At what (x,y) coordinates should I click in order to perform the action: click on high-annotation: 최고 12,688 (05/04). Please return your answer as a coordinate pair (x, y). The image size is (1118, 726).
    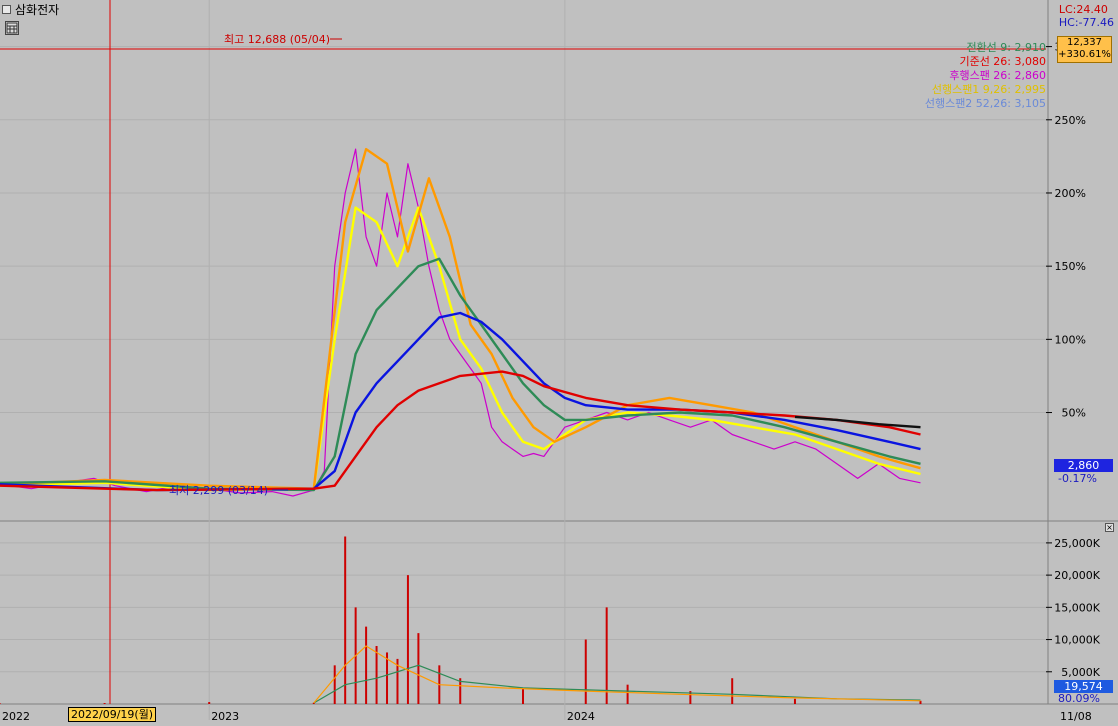
    Looking at the image, I should click on (277, 39).